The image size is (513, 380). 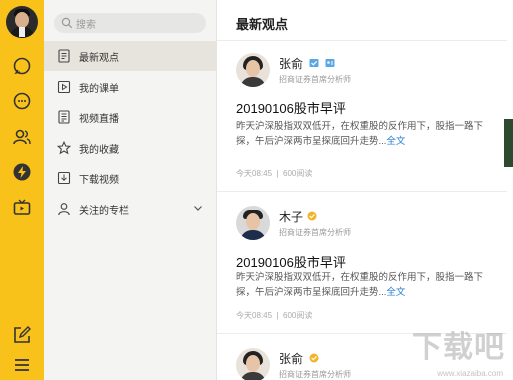 What do you see at coordinates (470, 373) in the screenshot?
I see `watermark-url: www.xiazaiba.com` at bounding box center [470, 373].